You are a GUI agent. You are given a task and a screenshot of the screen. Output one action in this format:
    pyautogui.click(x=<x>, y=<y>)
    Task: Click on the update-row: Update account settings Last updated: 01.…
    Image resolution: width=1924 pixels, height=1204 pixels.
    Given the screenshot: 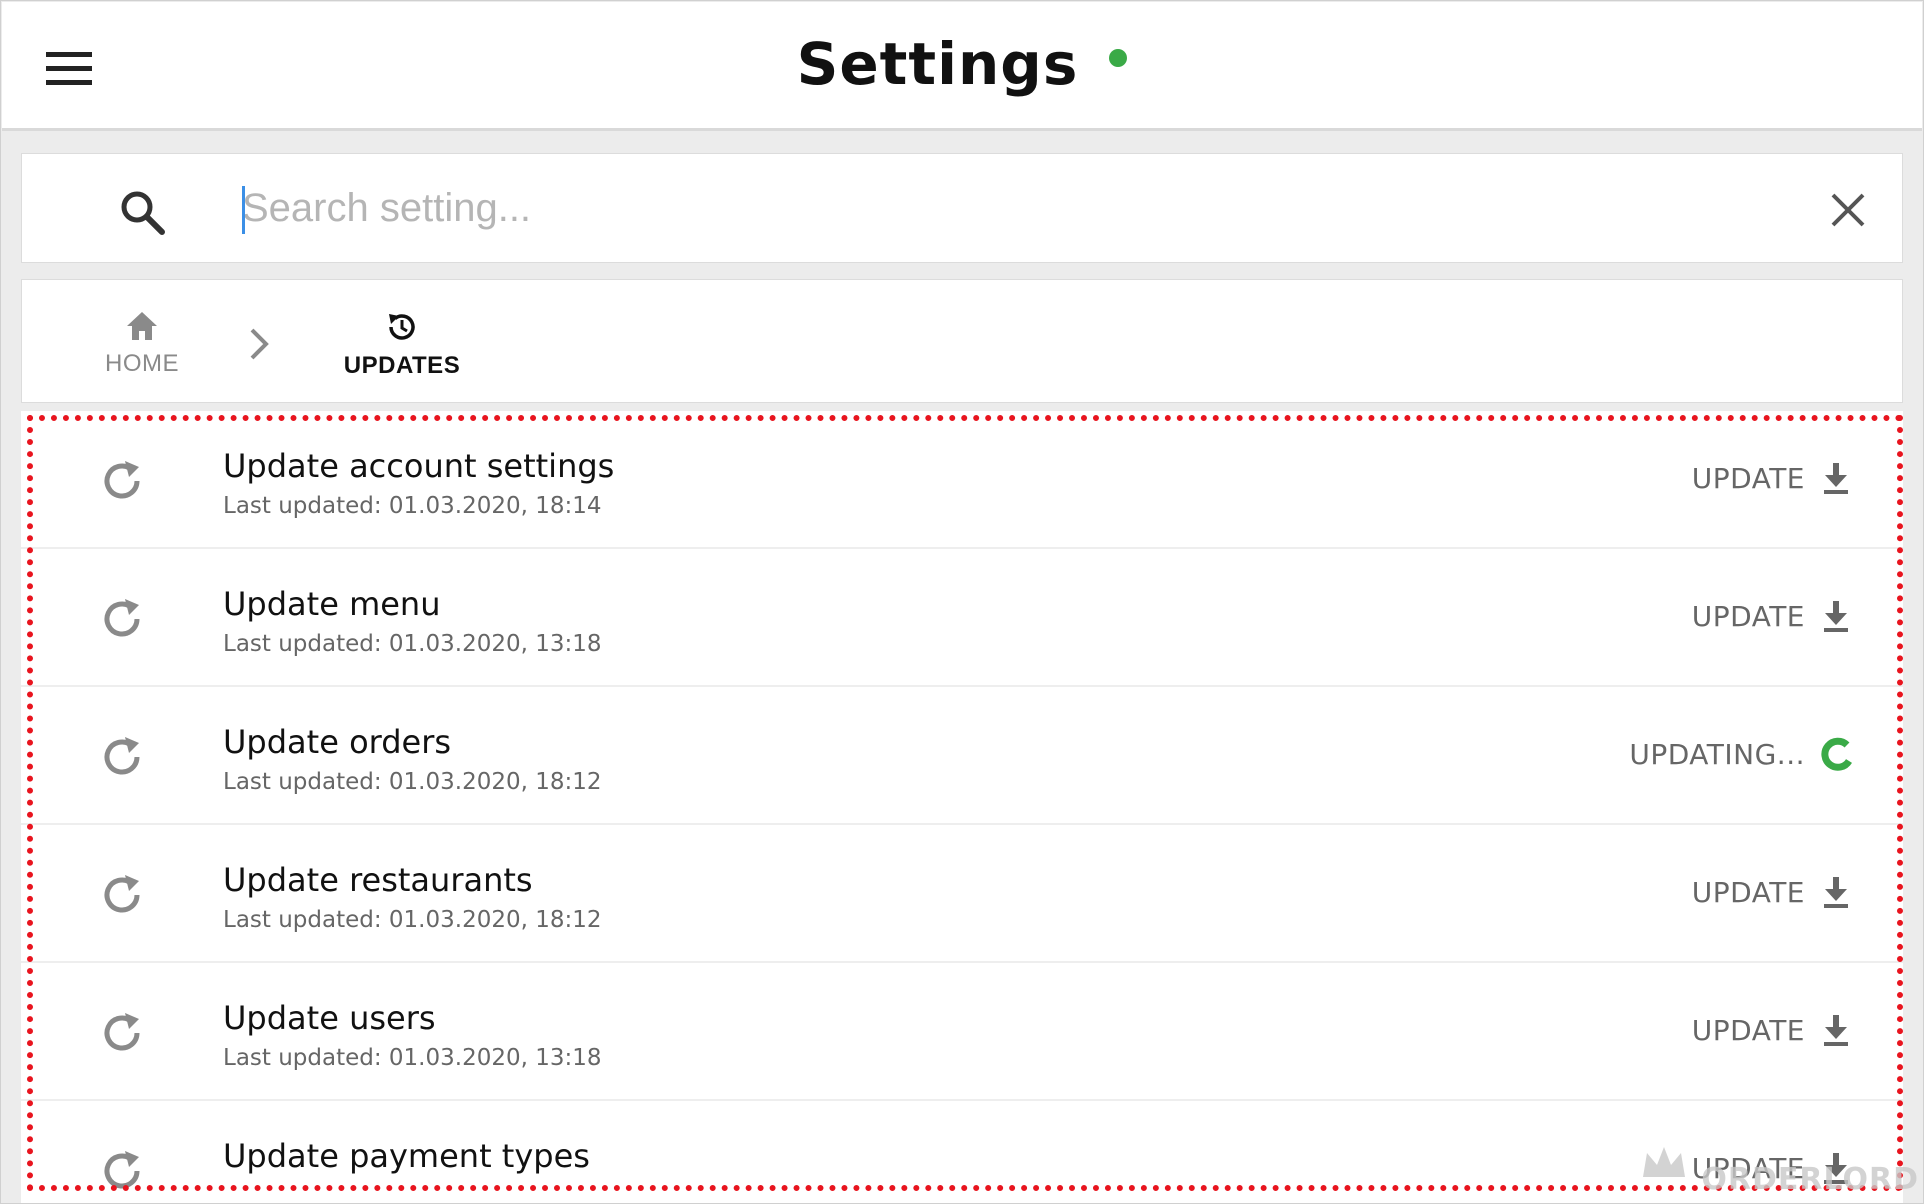 What is the action you would take?
    pyautogui.click(x=962, y=480)
    